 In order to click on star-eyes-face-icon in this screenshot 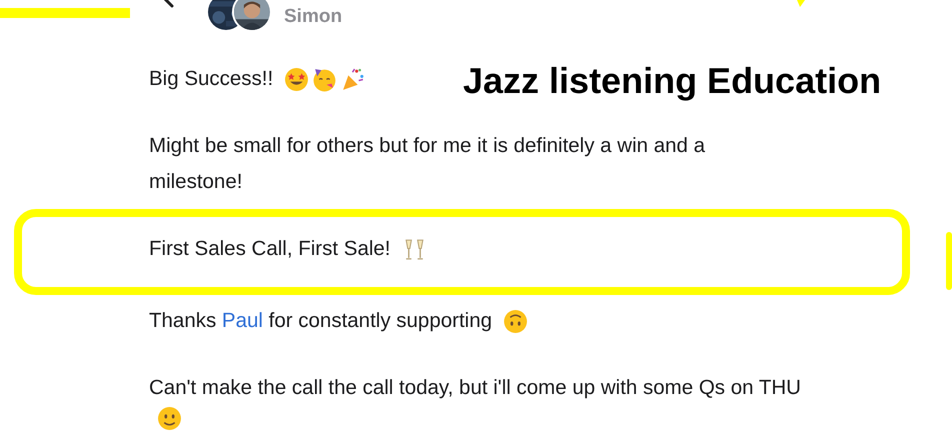, I will do `click(297, 79)`.